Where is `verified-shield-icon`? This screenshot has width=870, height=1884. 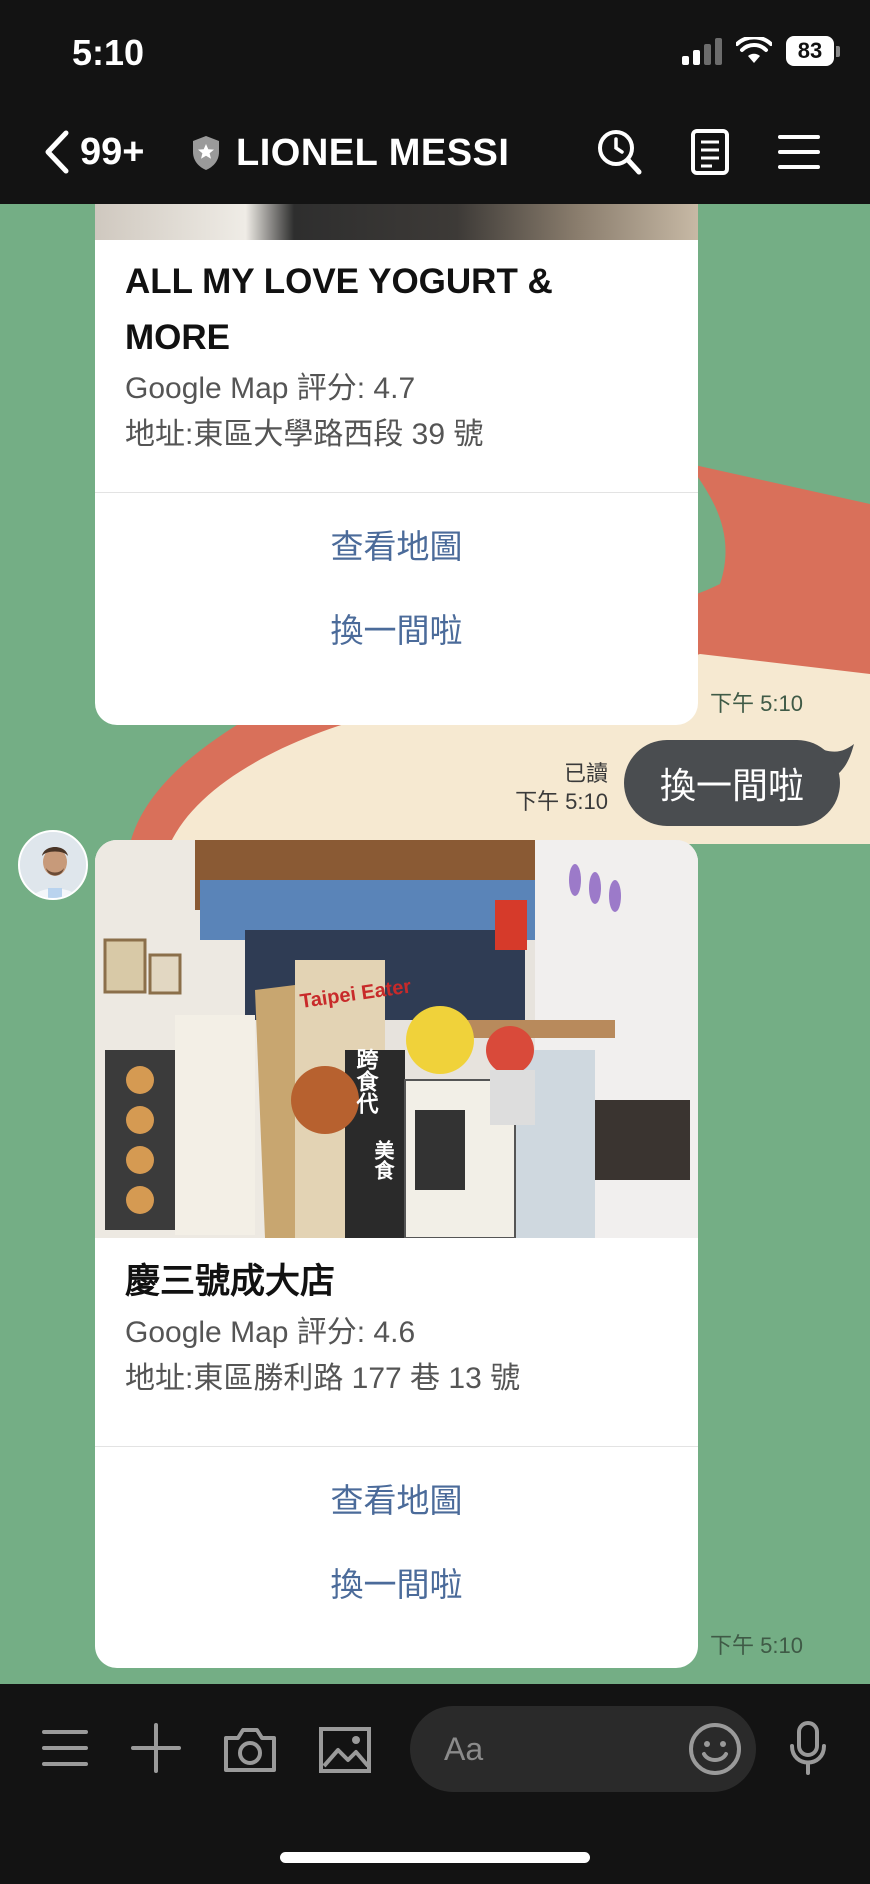 verified-shield-icon is located at coordinates (206, 153).